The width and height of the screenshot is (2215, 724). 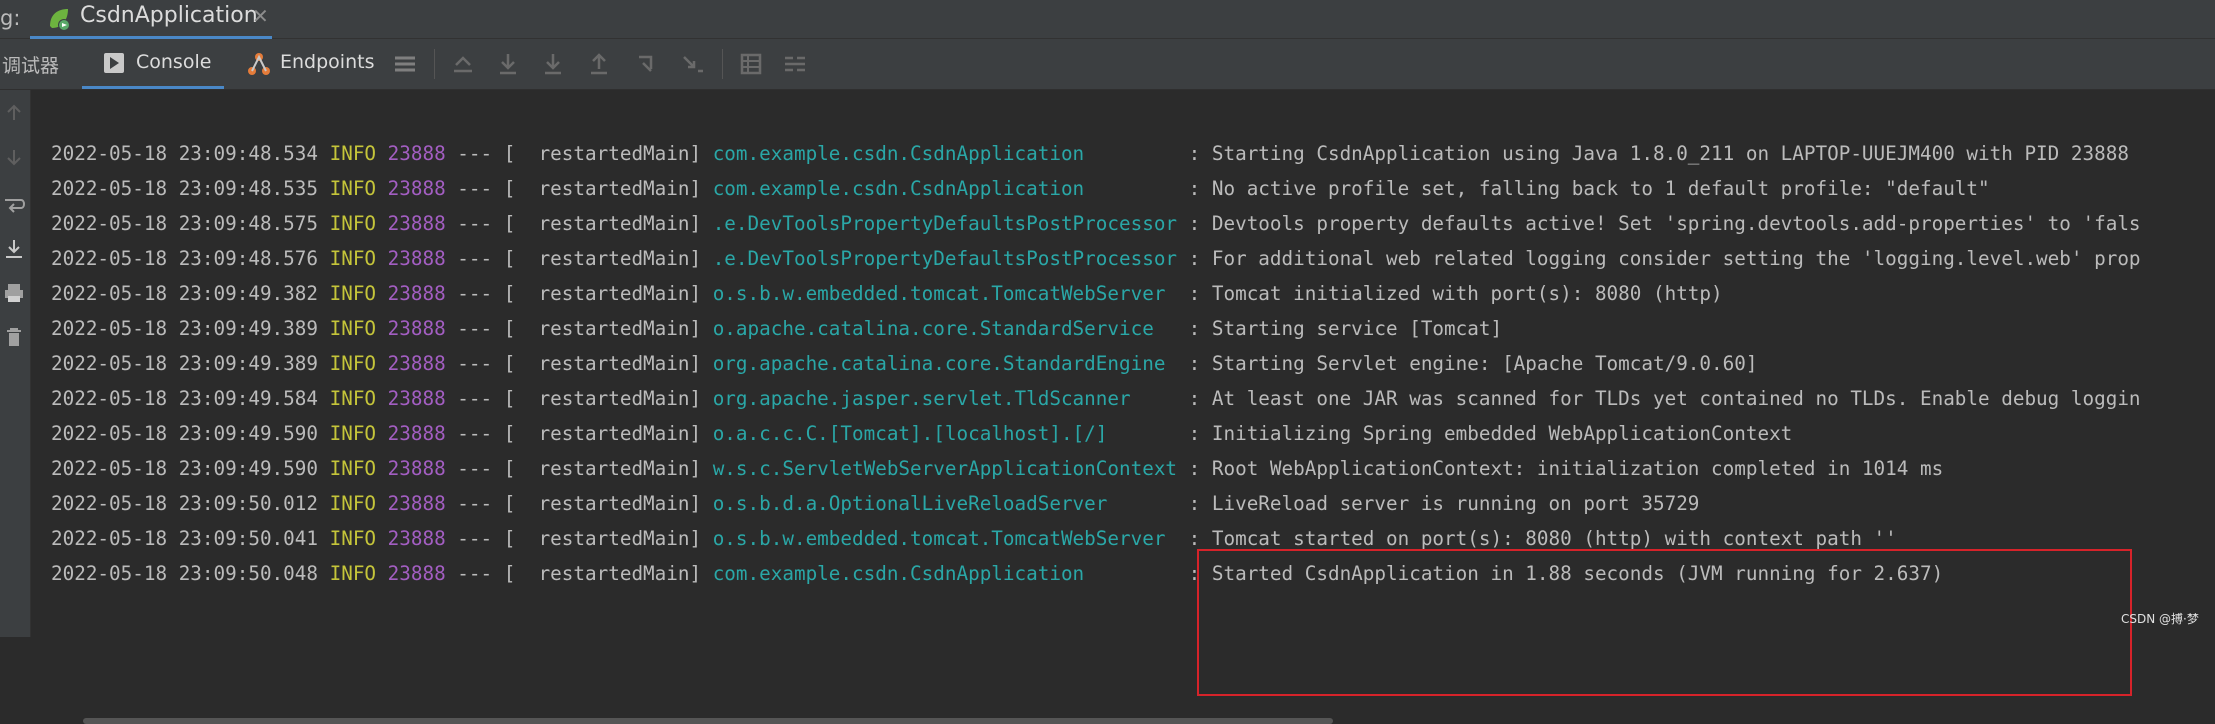 What do you see at coordinates (795, 64) in the screenshot?
I see `trace-current-stream-icon` at bounding box center [795, 64].